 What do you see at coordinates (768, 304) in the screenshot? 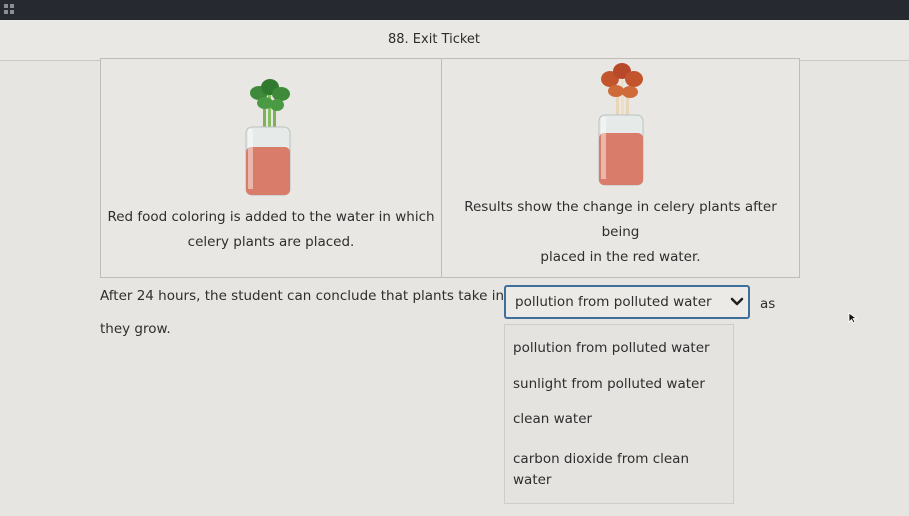
I see `question-suffix: as` at bounding box center [768, 304].